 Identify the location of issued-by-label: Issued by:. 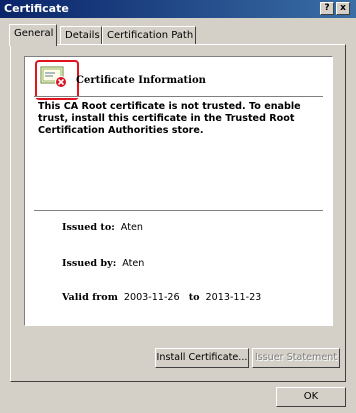
(89, 263).